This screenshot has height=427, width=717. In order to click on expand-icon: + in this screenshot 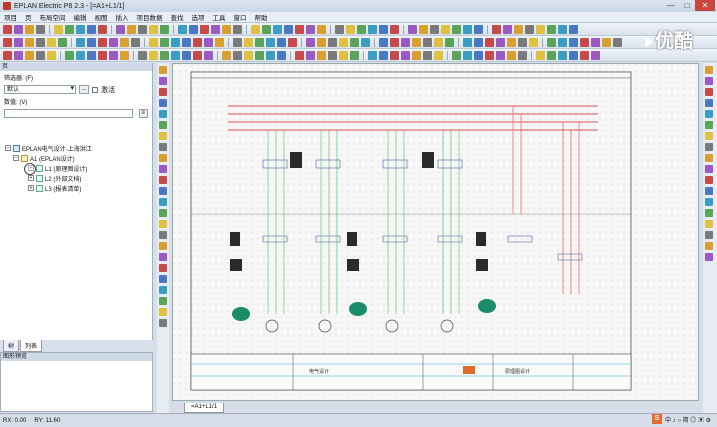, I will do `click(31, 188)`.